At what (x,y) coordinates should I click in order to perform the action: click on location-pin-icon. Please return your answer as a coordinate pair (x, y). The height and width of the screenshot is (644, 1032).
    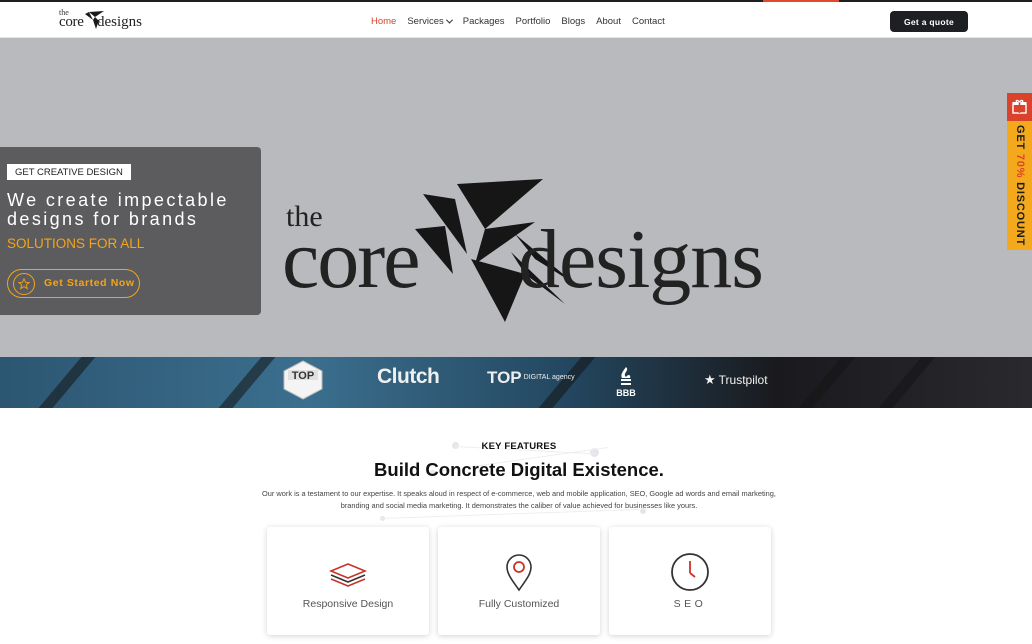
    Looking at the image, I should click on (519, 573).